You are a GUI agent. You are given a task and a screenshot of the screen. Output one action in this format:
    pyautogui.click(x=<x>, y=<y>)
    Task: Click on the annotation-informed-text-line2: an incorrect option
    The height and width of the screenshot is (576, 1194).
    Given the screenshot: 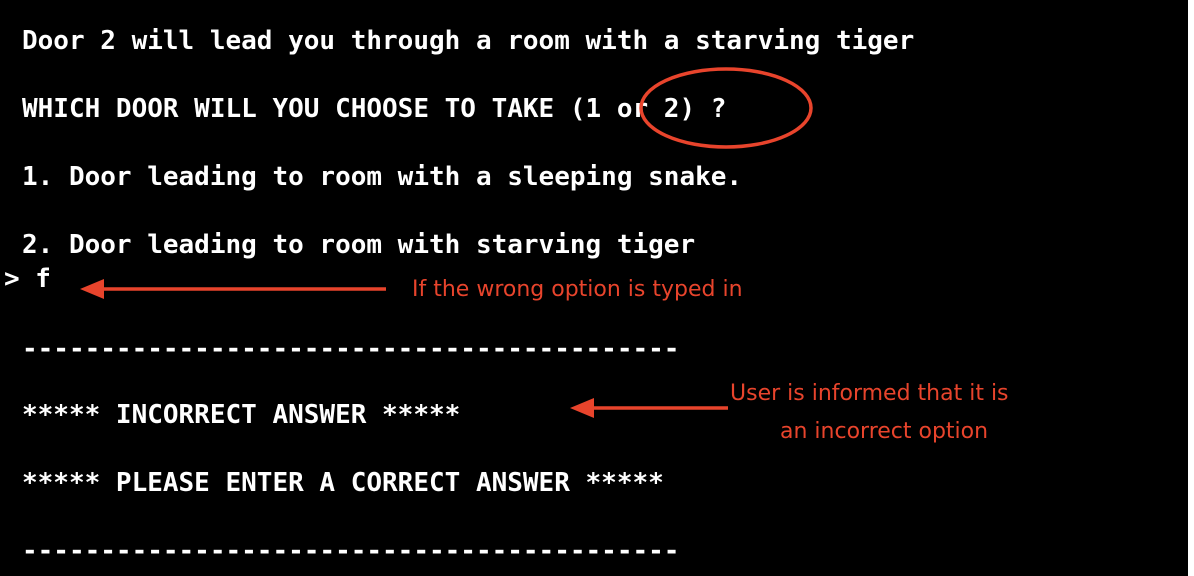 What is the action you would take?
    pyautogui.click(x=884, y=431)
    